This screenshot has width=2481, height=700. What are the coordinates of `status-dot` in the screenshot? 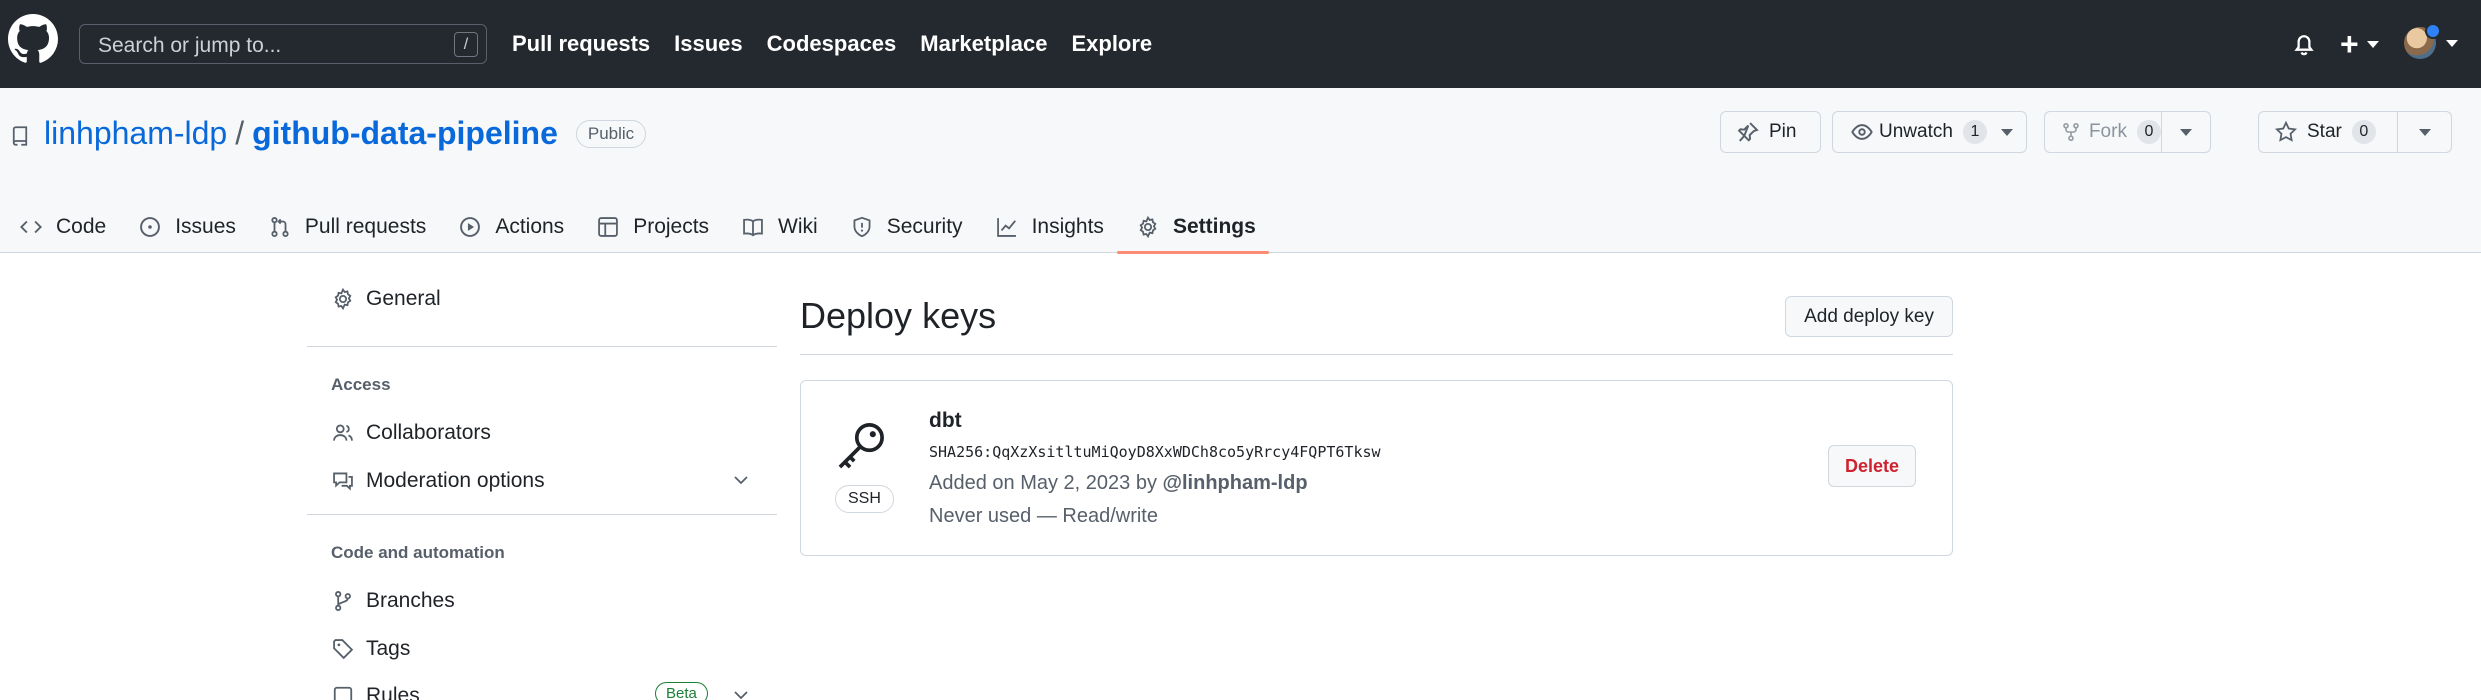 It's located at (2433, 31).